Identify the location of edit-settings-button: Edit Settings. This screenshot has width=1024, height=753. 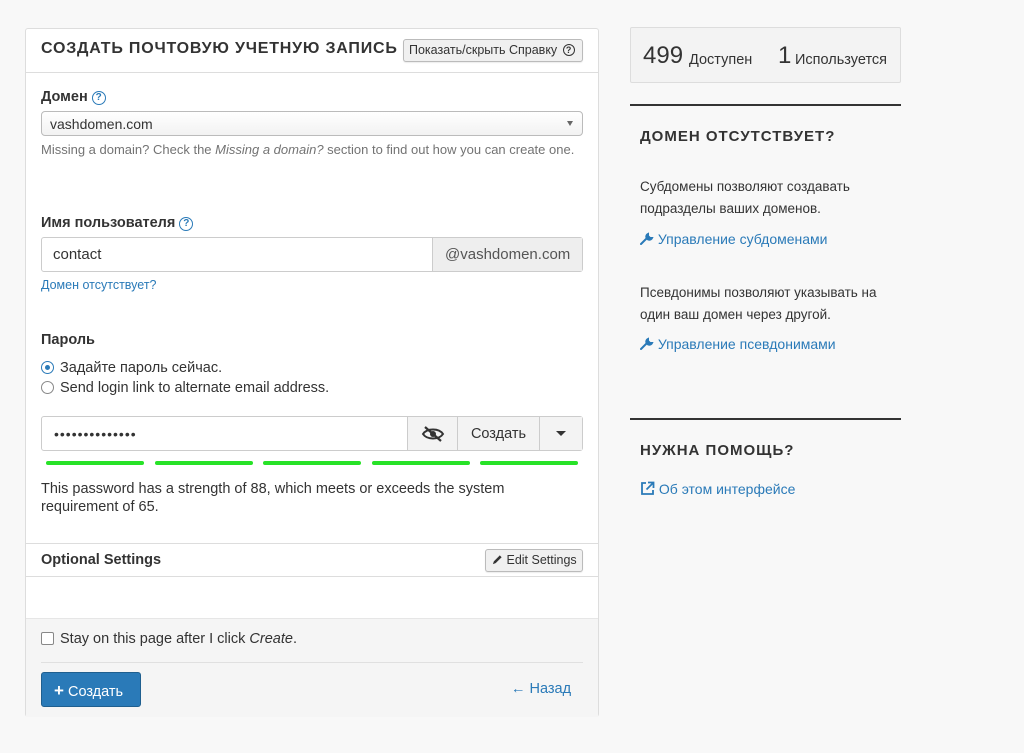
(534, 560).